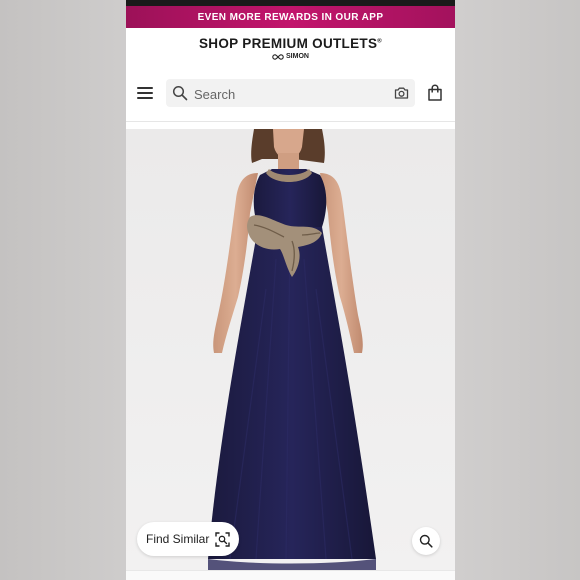 The image size is (580, 580). I want to click on brand-subtitle-text: SIMON, so click(297, 56).